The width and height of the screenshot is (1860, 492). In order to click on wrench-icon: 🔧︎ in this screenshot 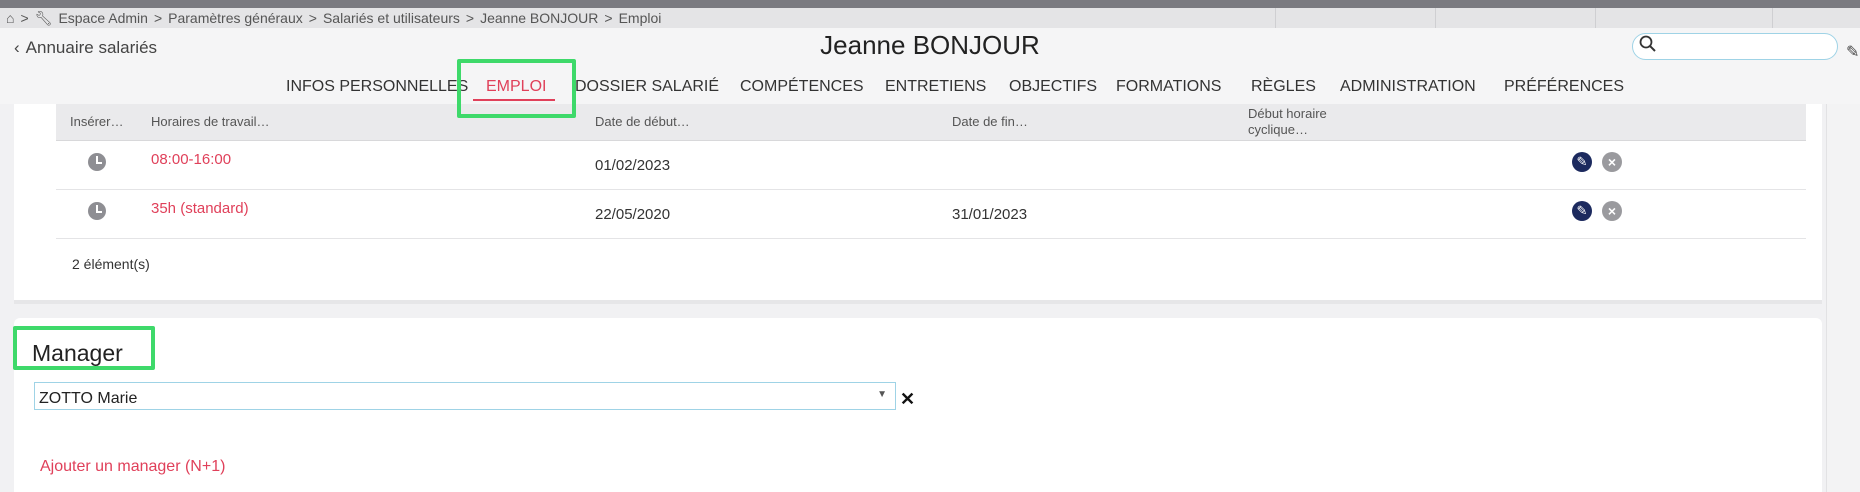, I will do `click(43, 17)`.